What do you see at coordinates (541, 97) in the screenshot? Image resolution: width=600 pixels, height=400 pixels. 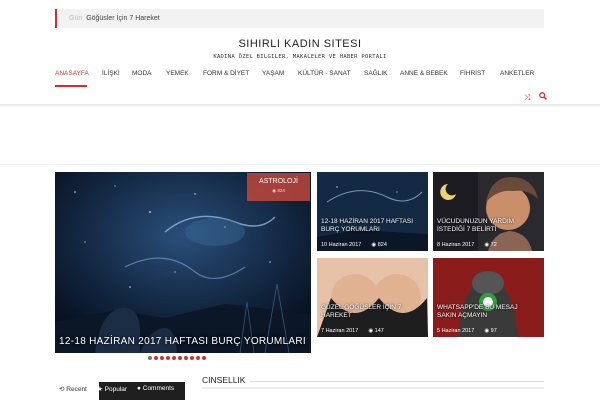 I see `search-icon` at bounding box center [541, 97].